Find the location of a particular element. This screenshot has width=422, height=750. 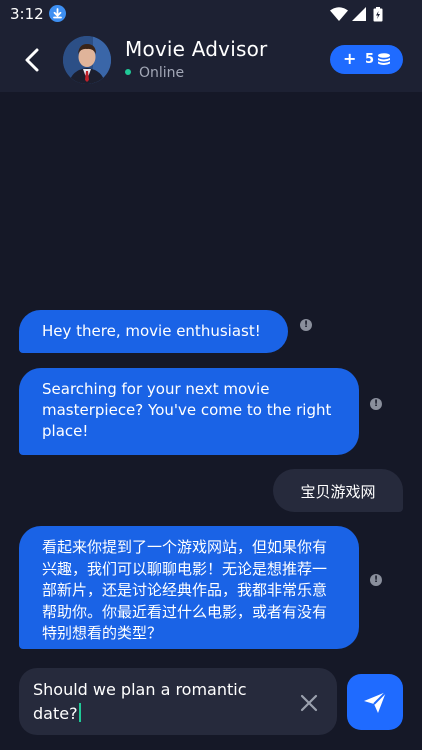

message-input: Should we plan a romantic date? is located at coordinates (178, 701).